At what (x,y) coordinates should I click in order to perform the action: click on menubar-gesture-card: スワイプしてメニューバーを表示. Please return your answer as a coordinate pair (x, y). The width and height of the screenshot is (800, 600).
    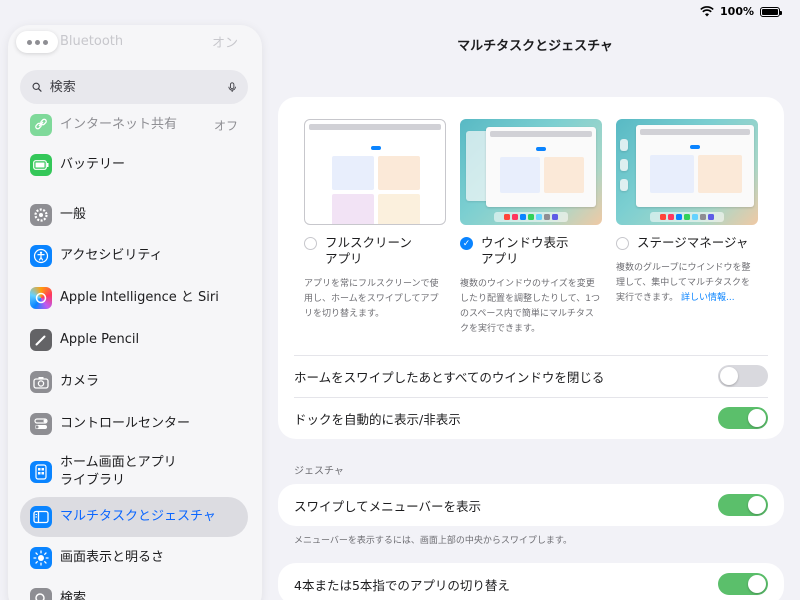
    Looking at the image, I should click on (531, 505).